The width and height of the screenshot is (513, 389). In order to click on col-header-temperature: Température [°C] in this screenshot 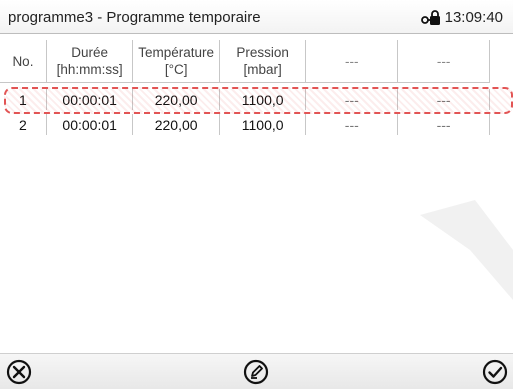, I will do `click(176, 61)`.